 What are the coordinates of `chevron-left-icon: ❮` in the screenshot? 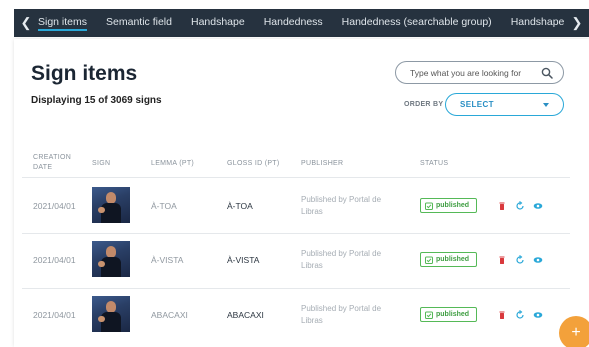 It's located at (26, 23).